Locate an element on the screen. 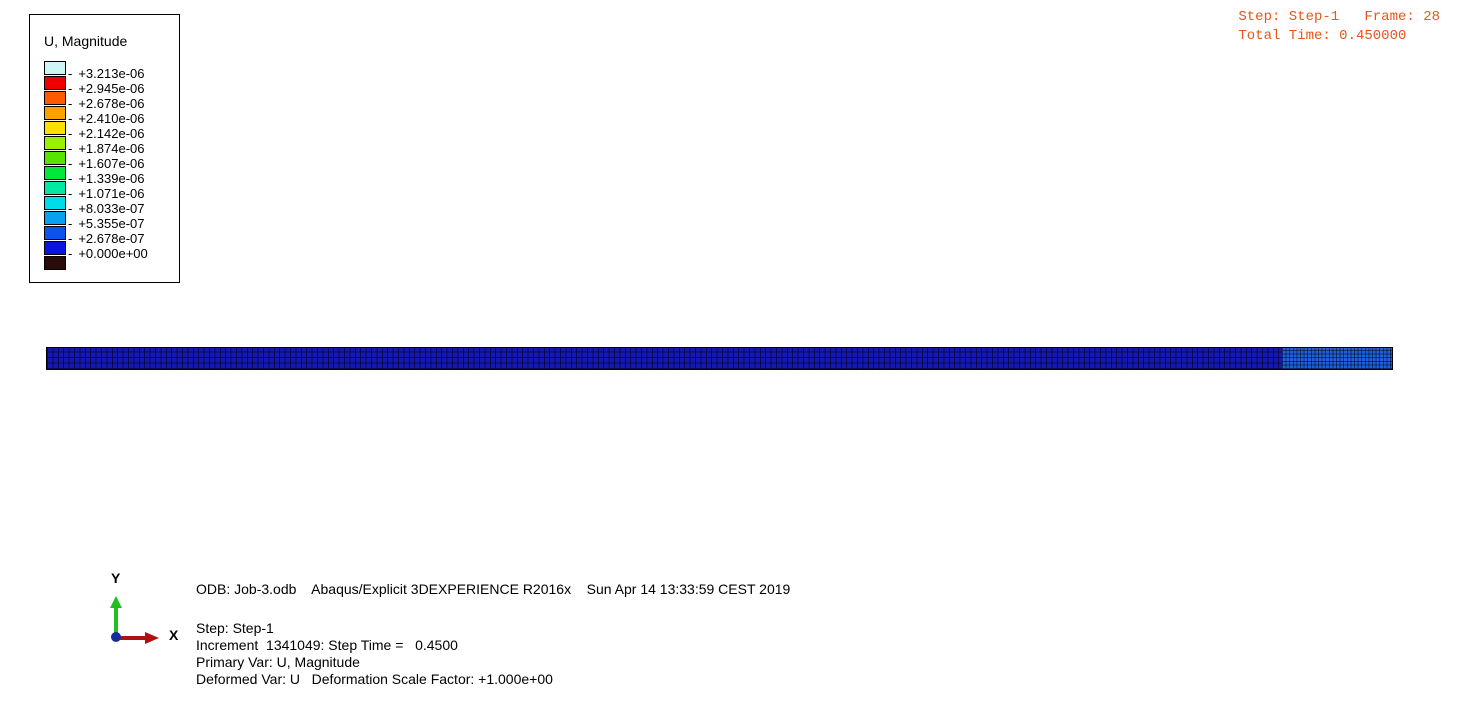 The width and height of the screenshot is (1460, 702). legend-label: +2.678e-07 is located at coordinates (108, 238).